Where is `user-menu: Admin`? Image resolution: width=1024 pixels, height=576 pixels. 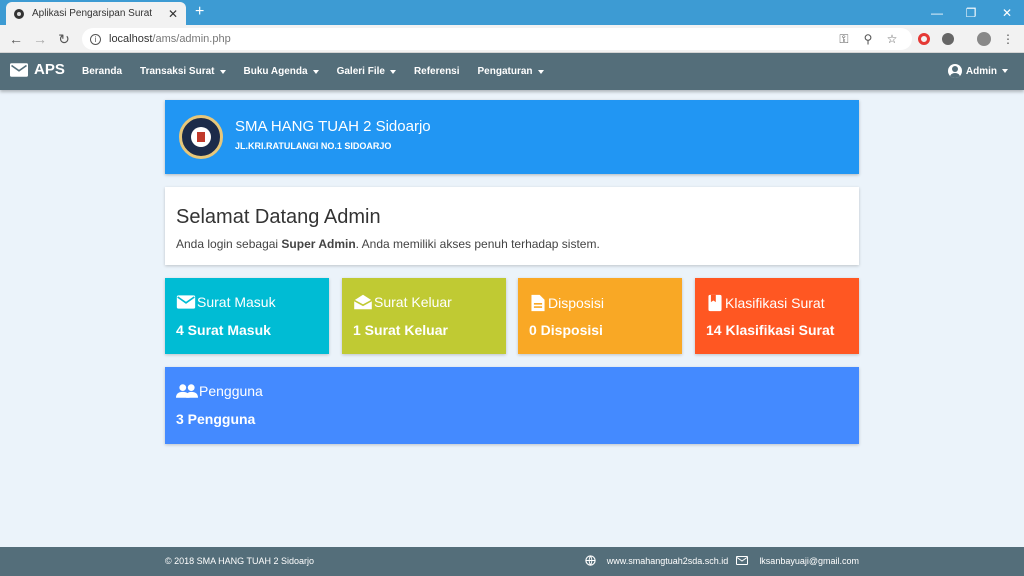
user-menu: Admin is located at coordinates (977, 71).